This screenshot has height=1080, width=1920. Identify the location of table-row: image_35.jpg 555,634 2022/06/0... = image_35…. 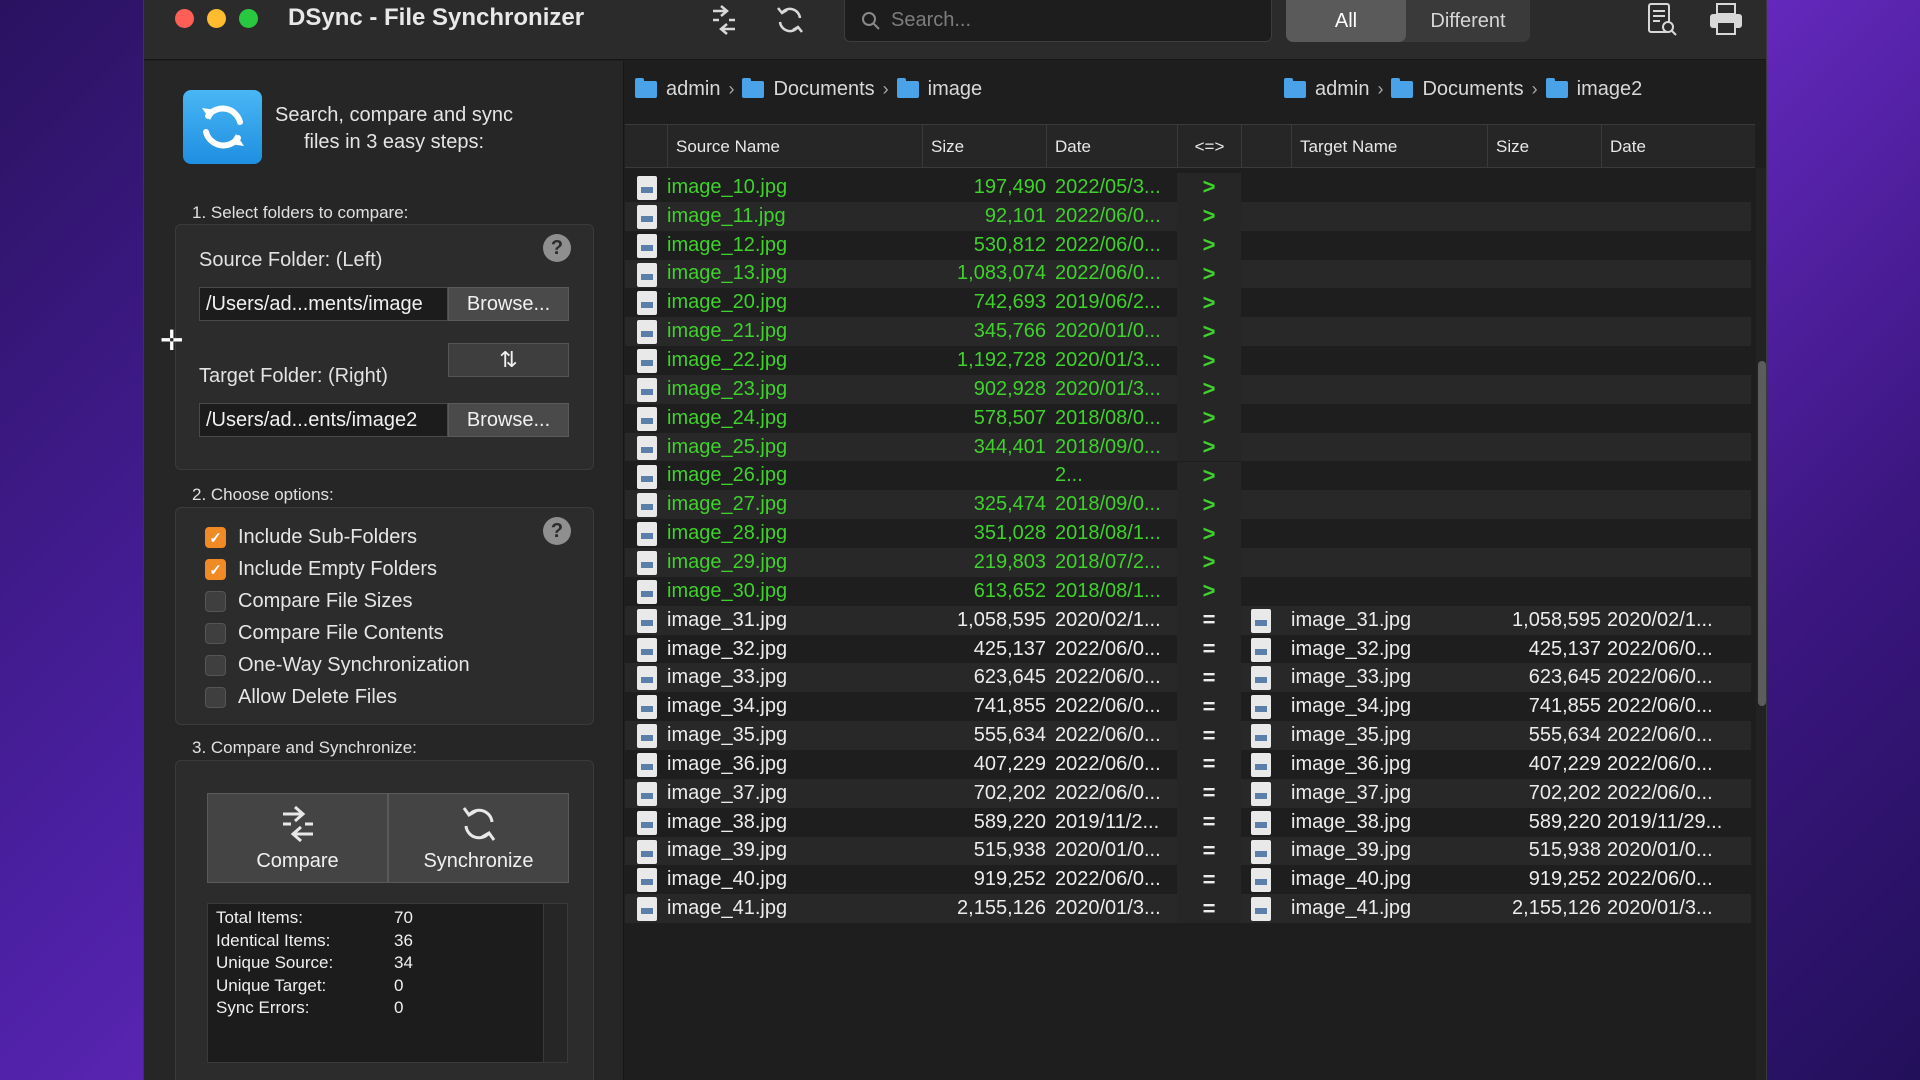
(1190, 735).